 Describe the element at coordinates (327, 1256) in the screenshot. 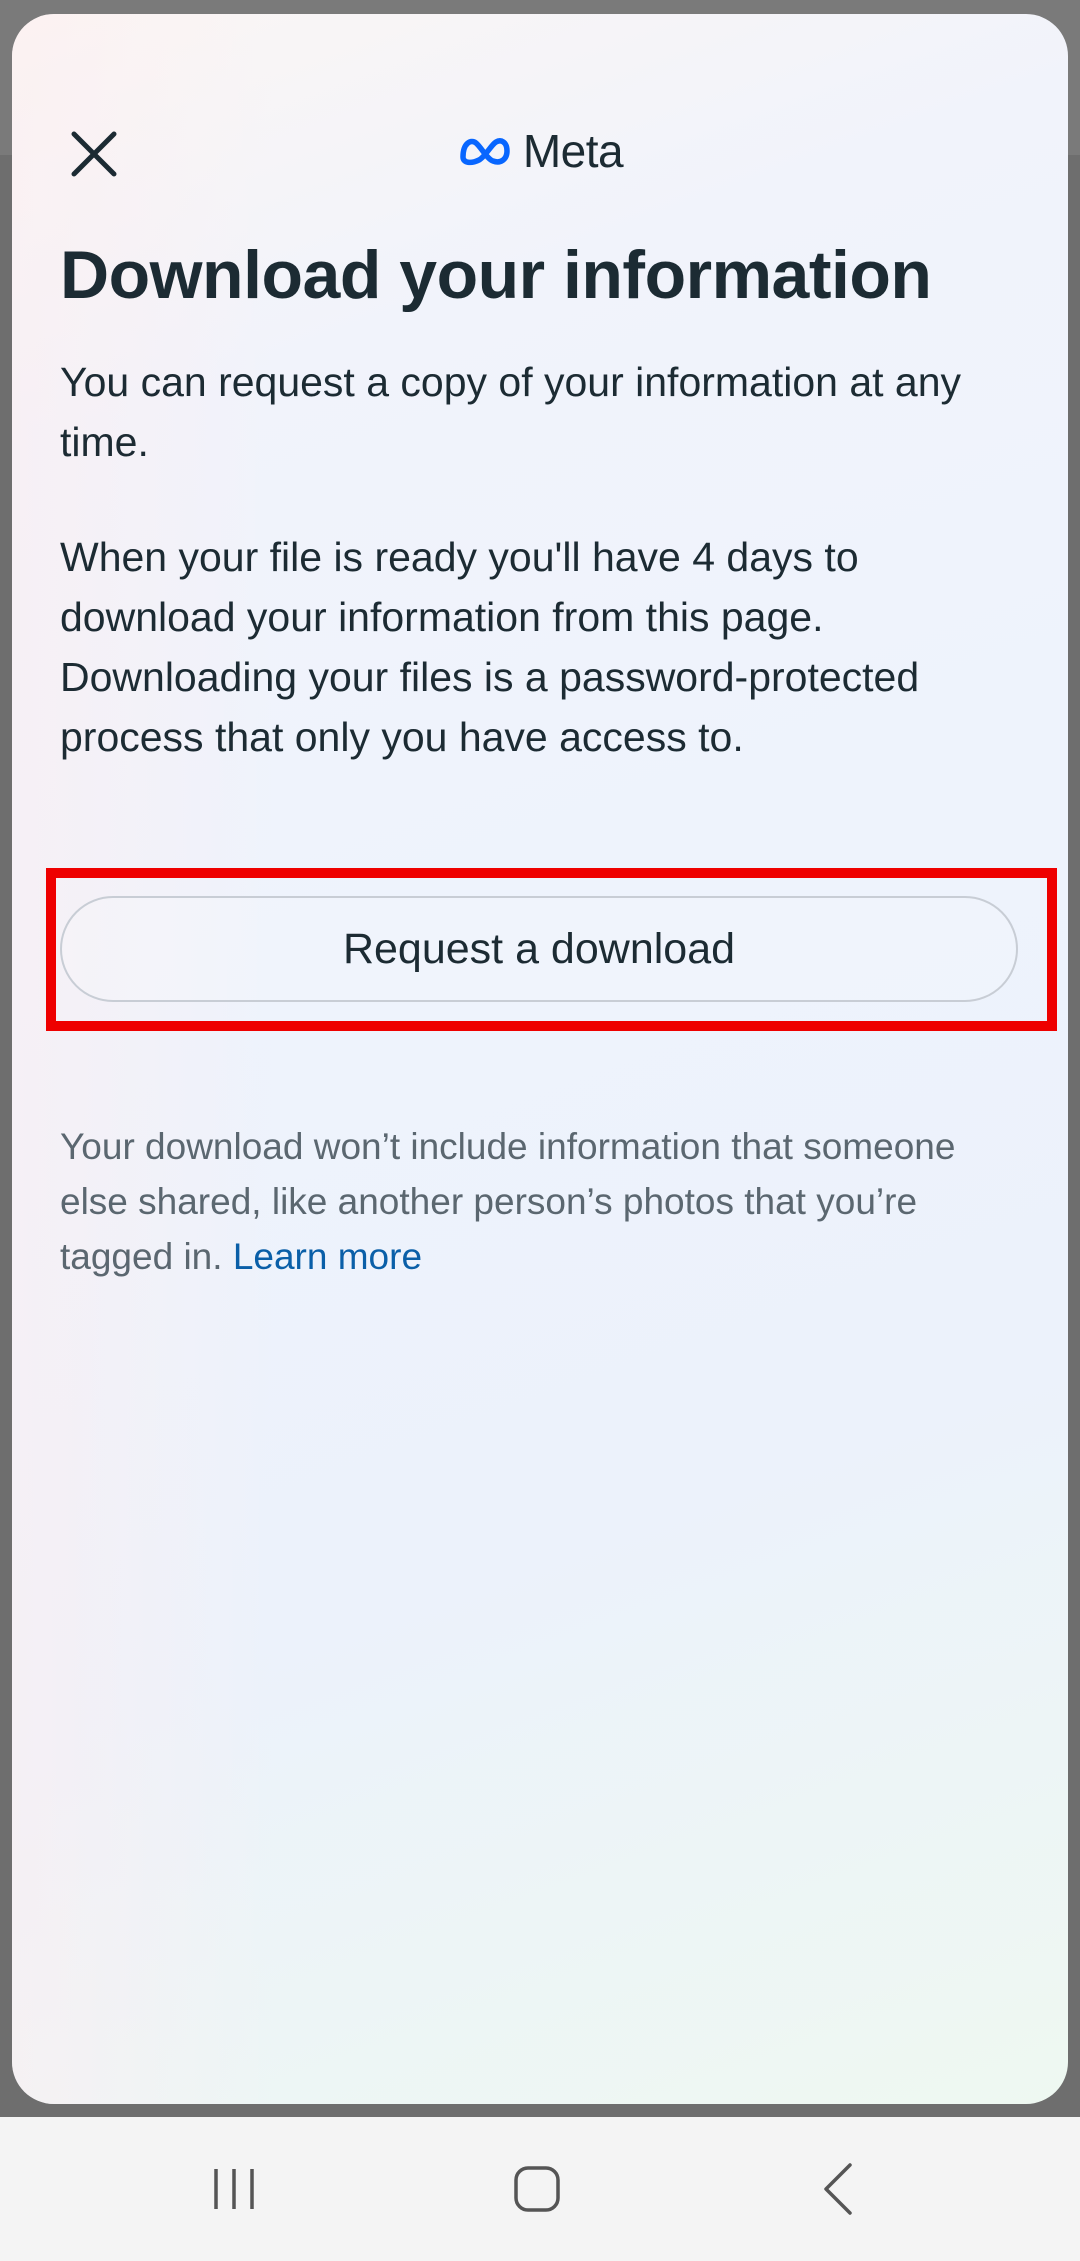

I see `learn-more-link: Learn more` at that location.